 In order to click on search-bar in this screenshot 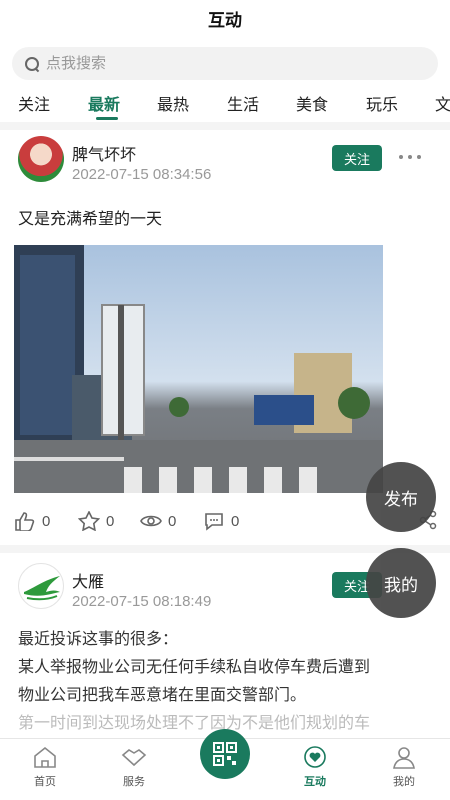, I will do `click(225, 63)`.